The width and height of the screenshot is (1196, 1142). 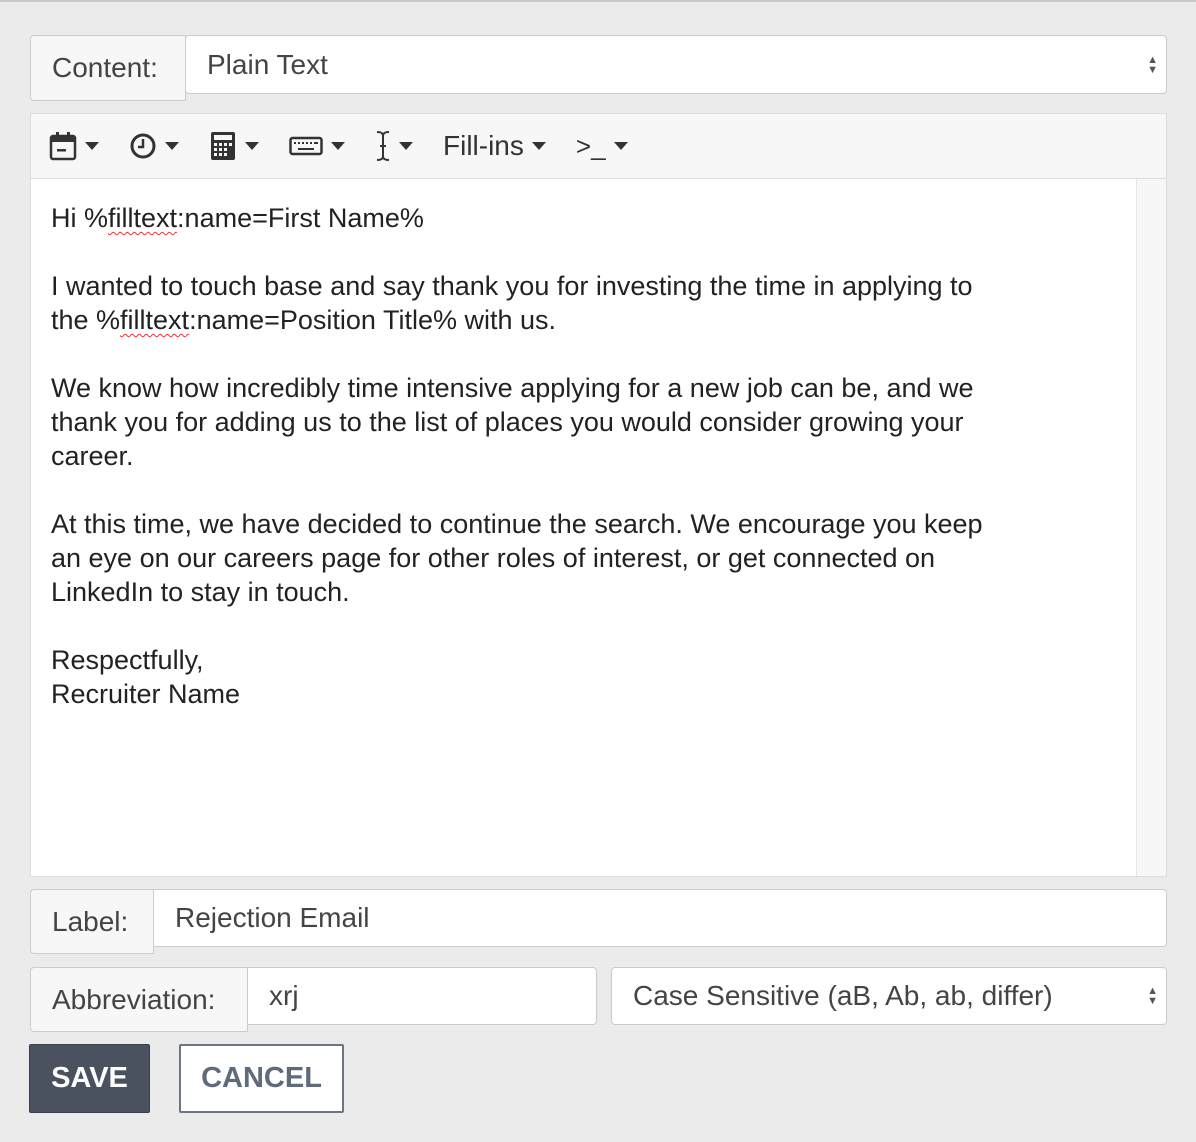 What do you see at coordinates (267, 64) in the screenshot?
I see `content-type-value: Plain Text` at bounding box center [267, 64].